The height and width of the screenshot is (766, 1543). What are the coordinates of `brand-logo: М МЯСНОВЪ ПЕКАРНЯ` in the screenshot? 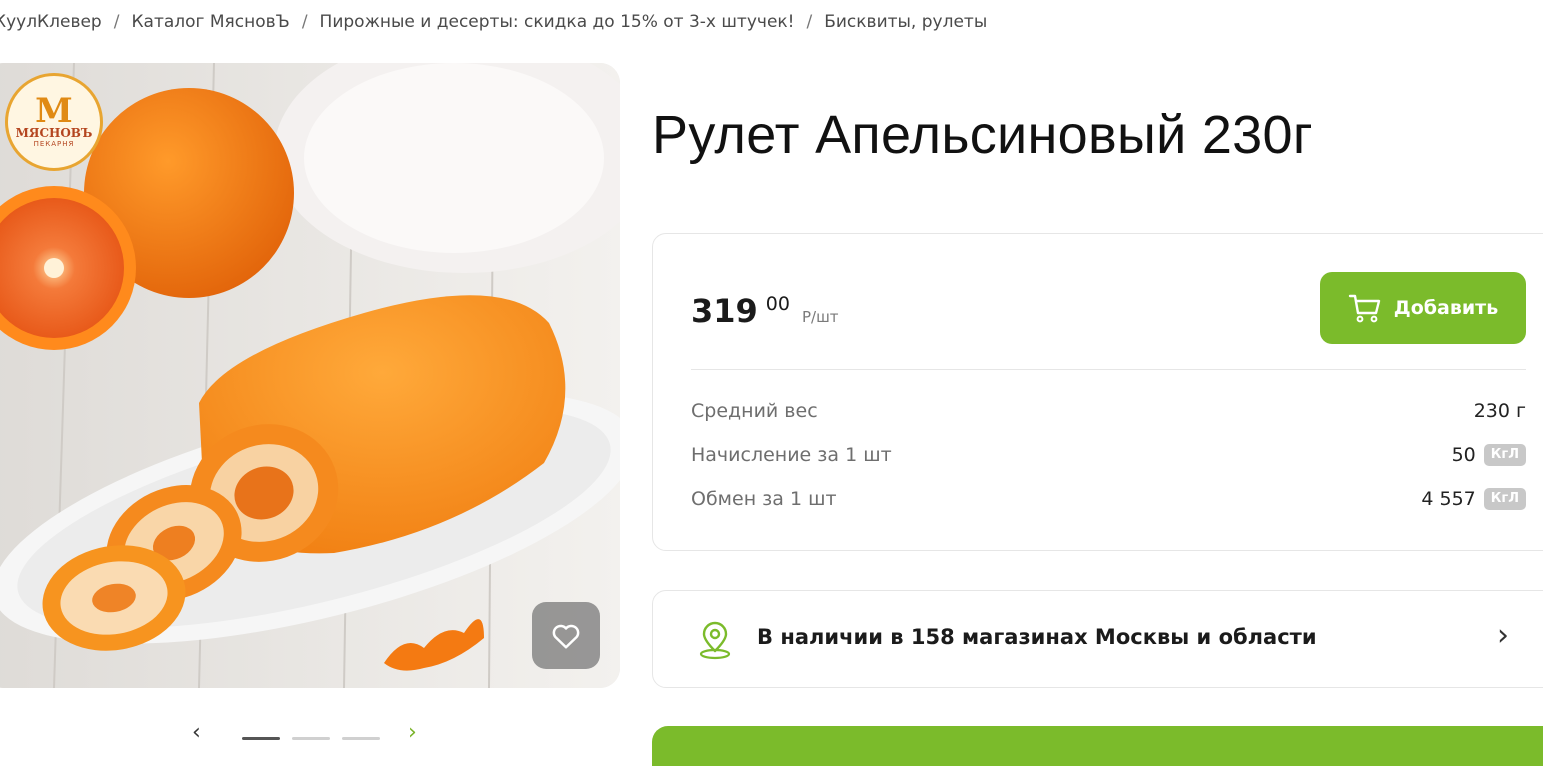 It's located at (54, 122).